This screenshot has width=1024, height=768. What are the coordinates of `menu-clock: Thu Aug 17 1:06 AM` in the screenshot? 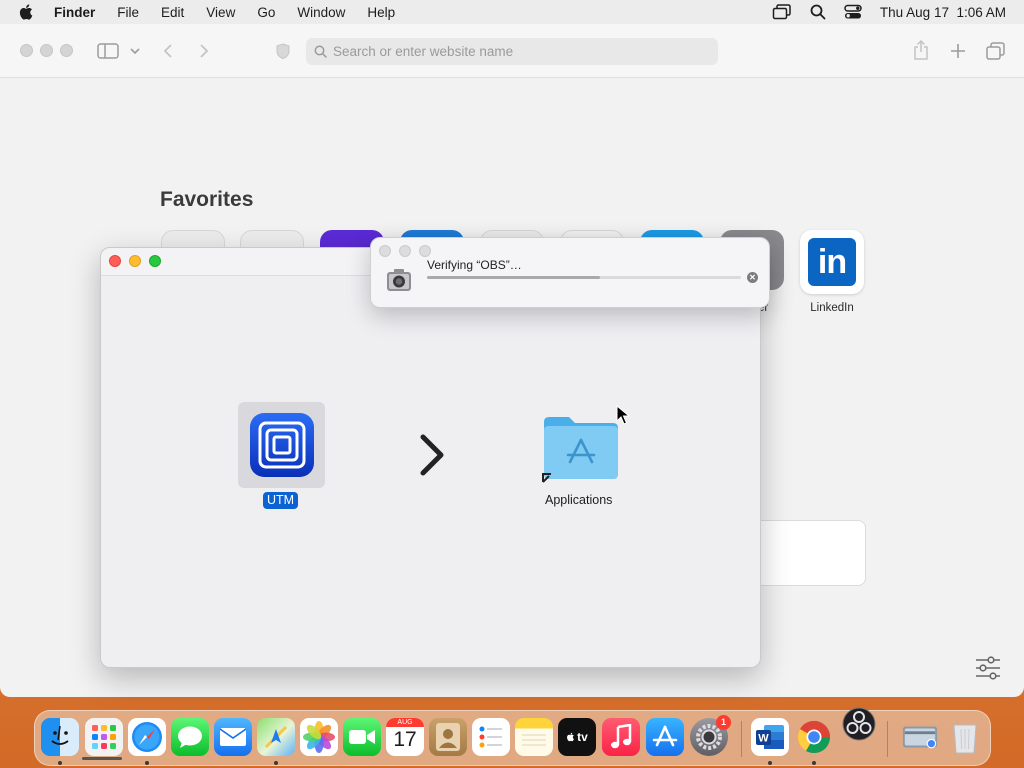 It's located at (943, 12).